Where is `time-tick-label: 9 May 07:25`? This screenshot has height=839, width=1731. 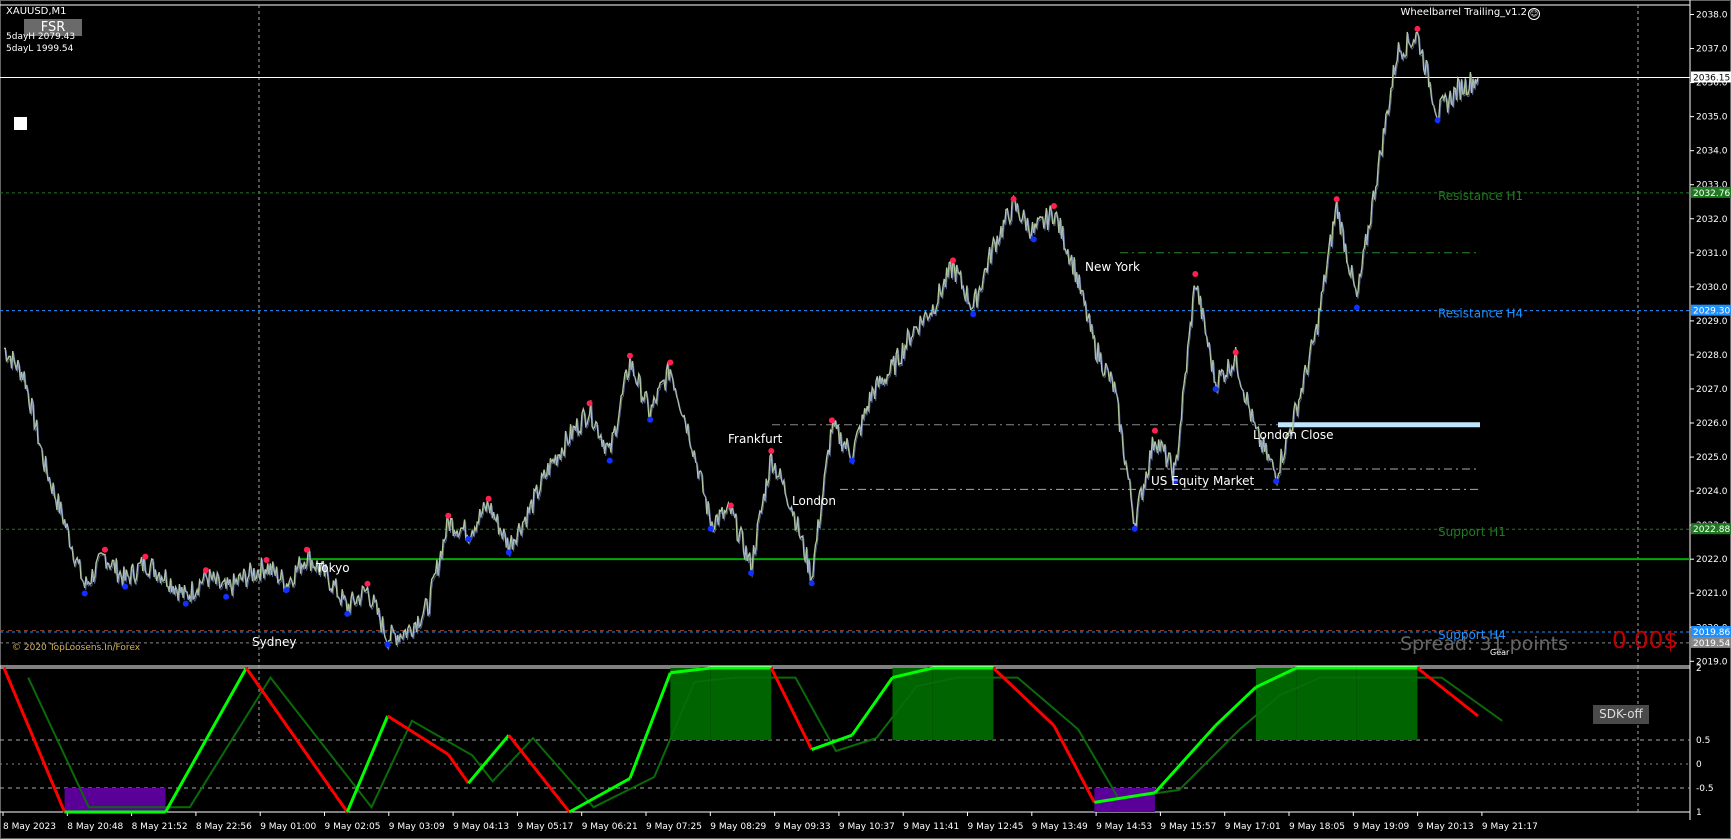
time-tick-label: 9 May 07:25 is located at coordinates (674, 827).